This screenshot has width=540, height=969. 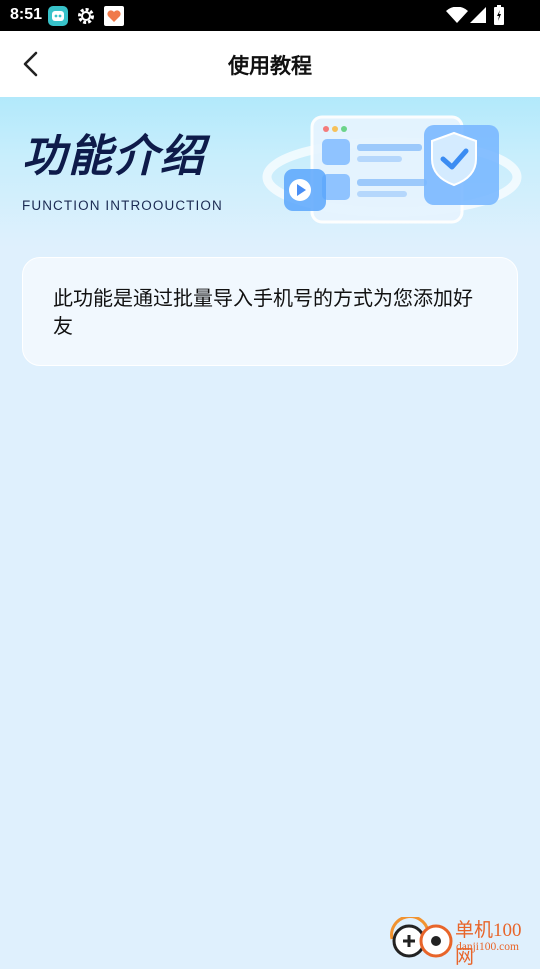 I want to click on watermark-url: danji100.com, so click(x=487, y=947).